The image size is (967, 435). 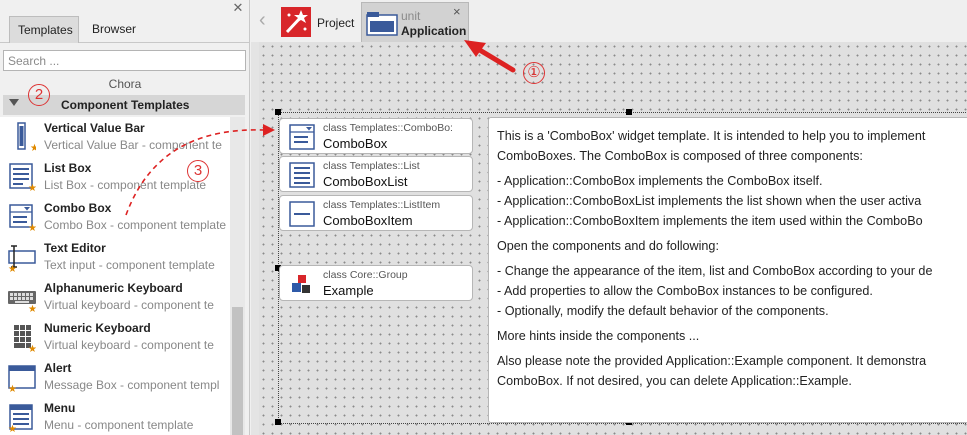 I want to click on template-name: Numeric Keyboard, so click(x=97, y=328).